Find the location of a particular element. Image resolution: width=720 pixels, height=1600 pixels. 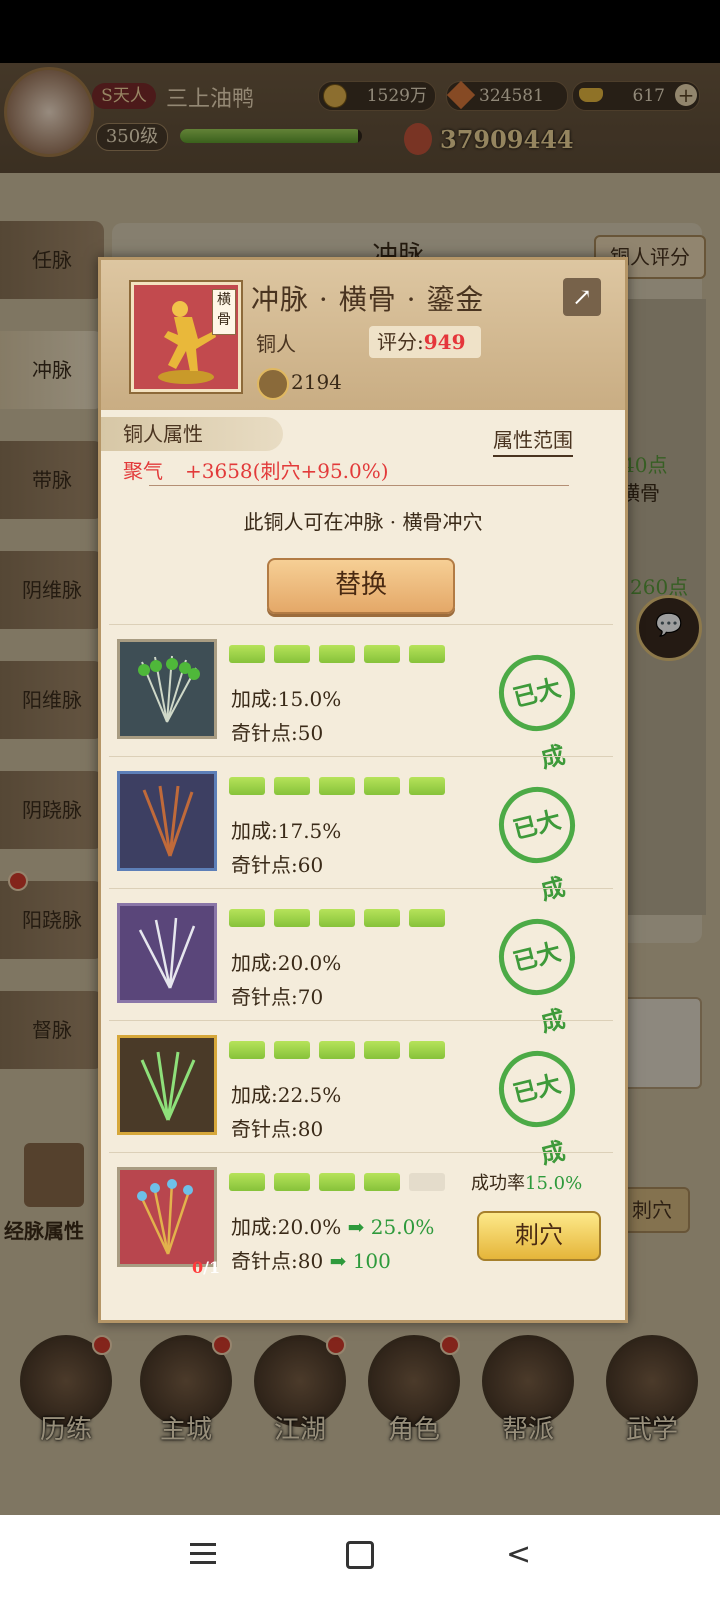

points-text: 奇针点:80 is located at coordinates (277, 1129).